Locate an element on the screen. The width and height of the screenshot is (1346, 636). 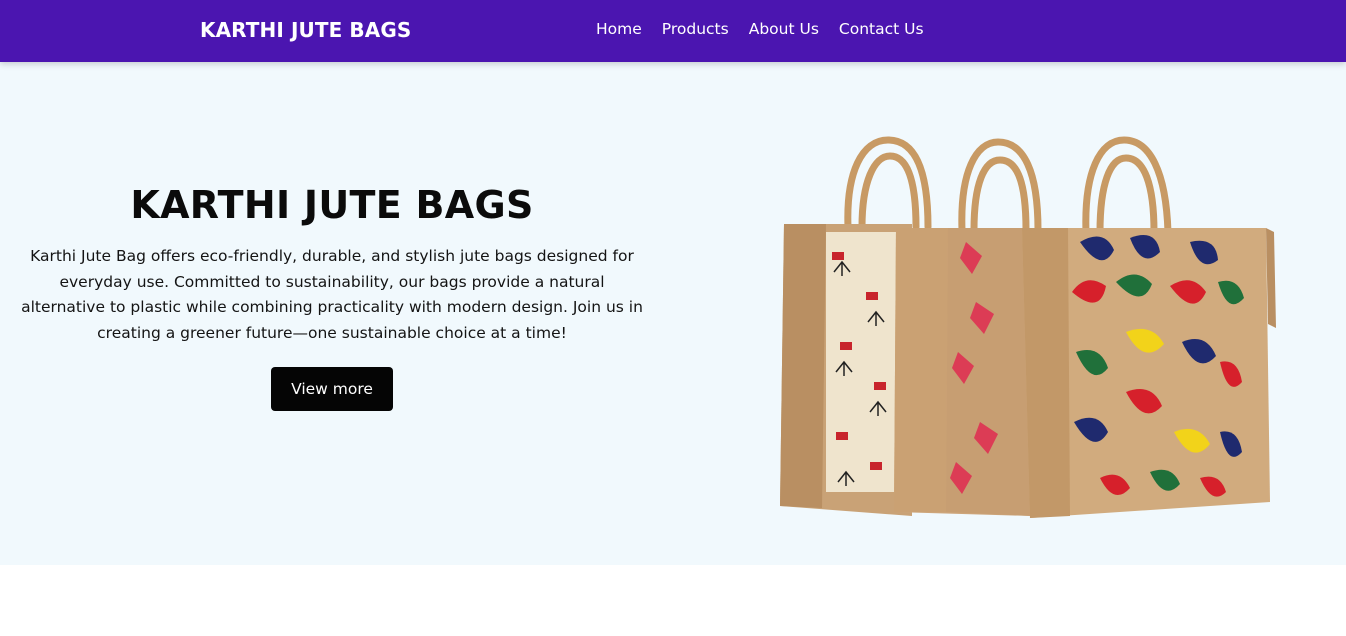
nav-link-products: Products is located at coordinates (695, 29).